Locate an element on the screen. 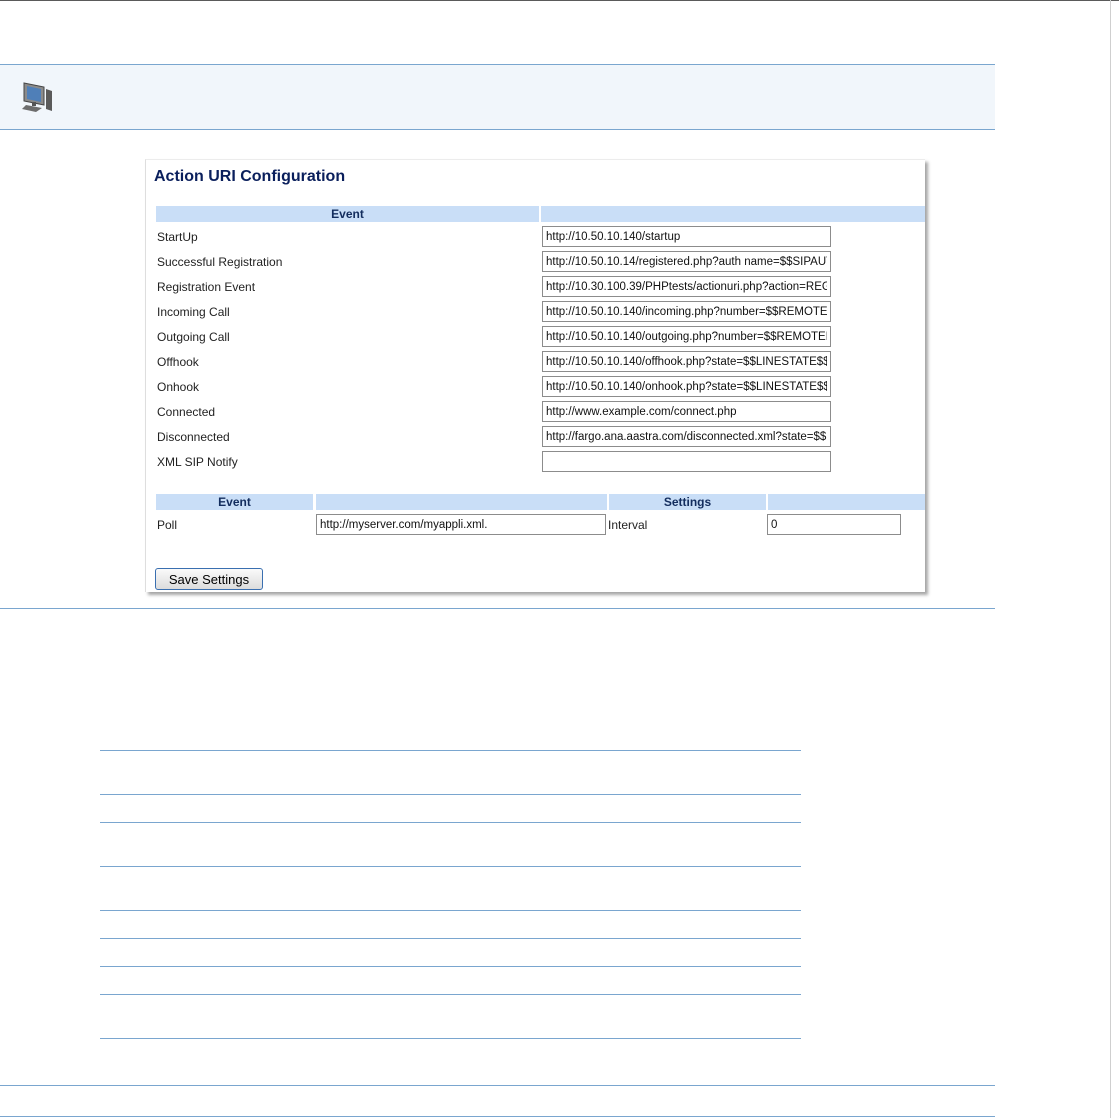 This screenshot has height=1118, width=1119. poll-url-input is located at coordinates (461, 524).